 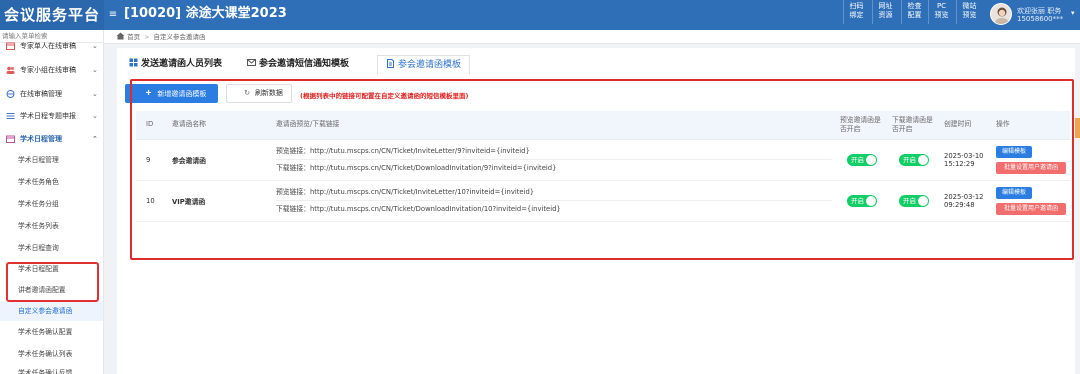 I want to click on check-config-button: 检查 配置, so click(x=914, y=12).